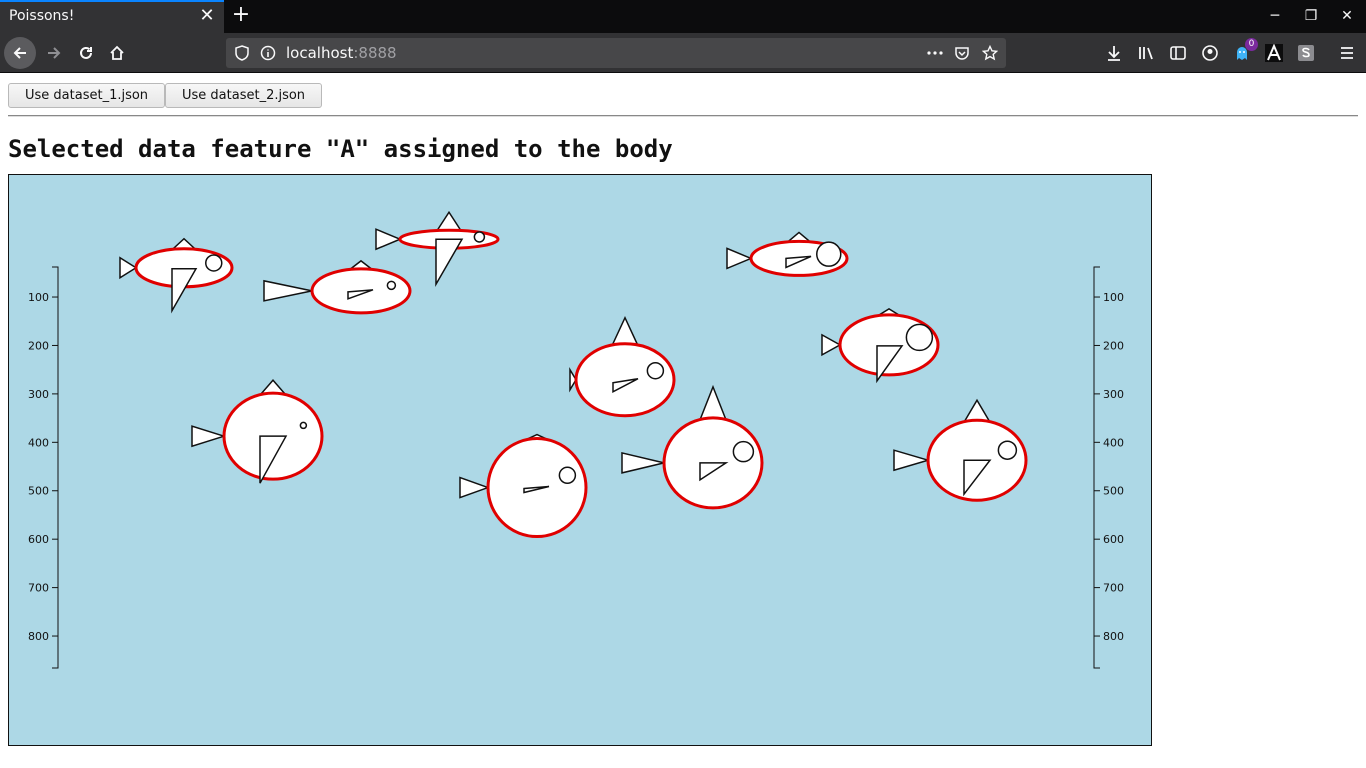  I want to click on reload-button, so click(86, 53).